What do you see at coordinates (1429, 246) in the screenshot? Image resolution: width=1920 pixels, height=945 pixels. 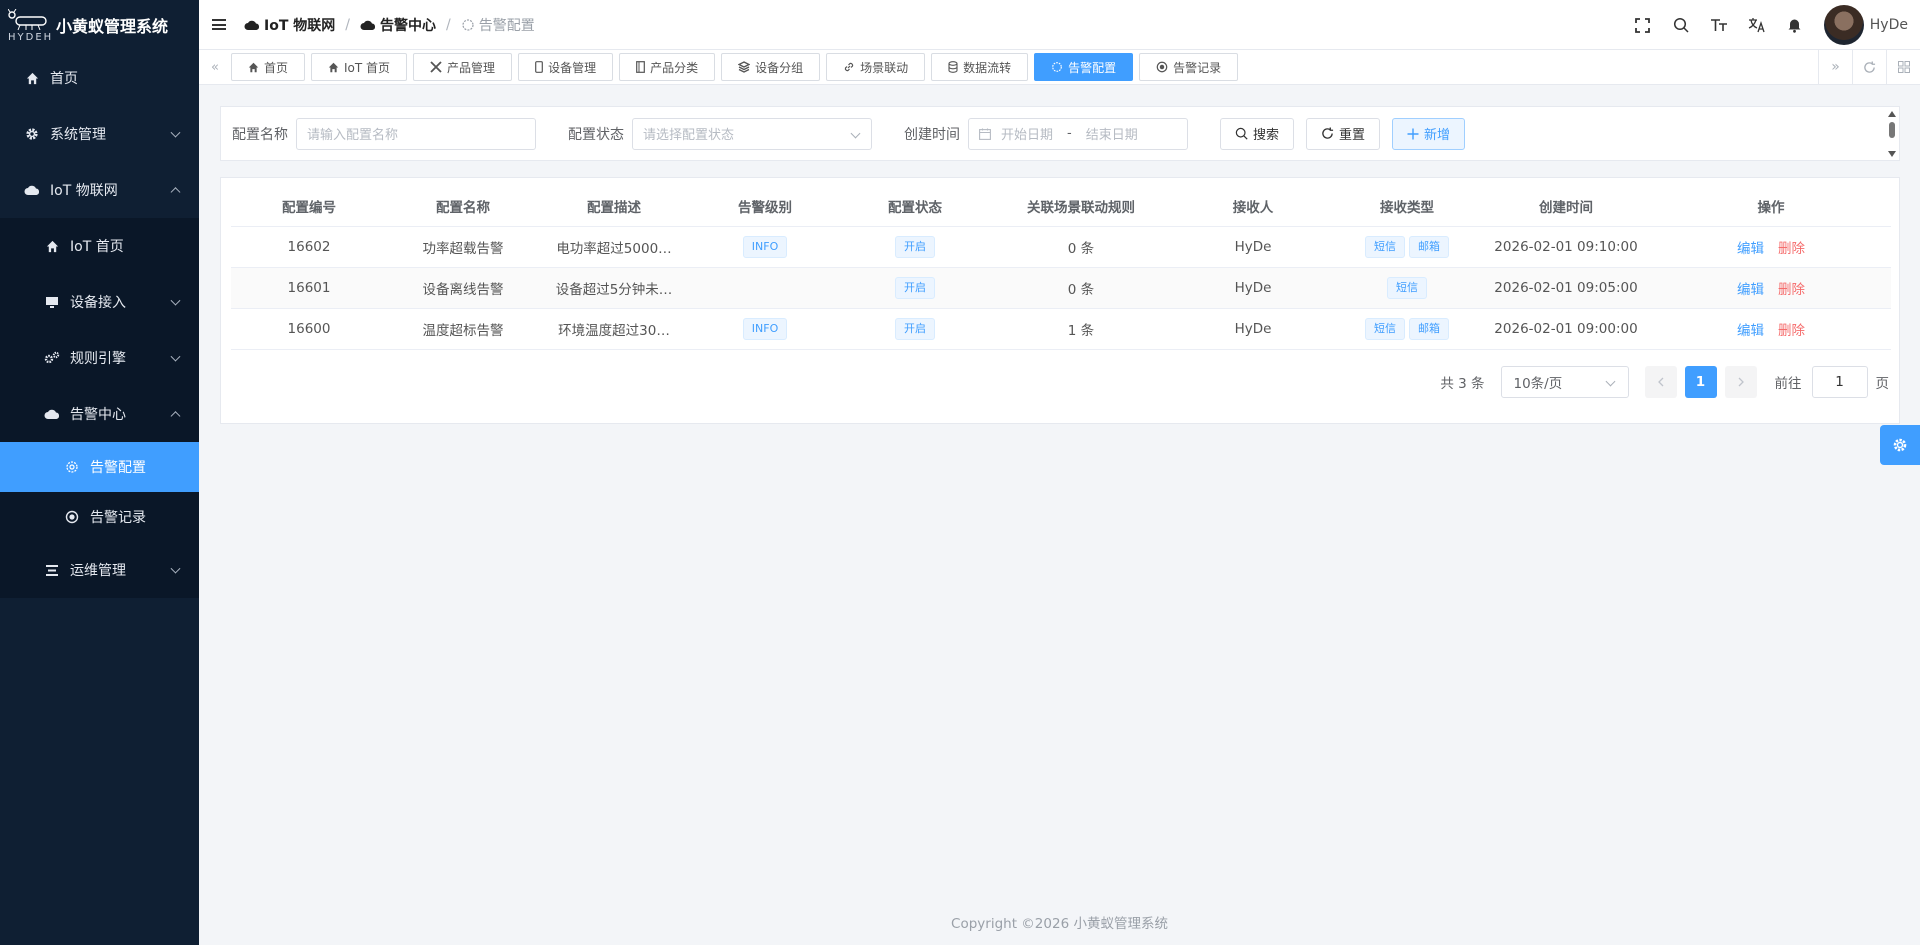 I see `type-tag: 邮箱` at bounding box center [1429, 246].